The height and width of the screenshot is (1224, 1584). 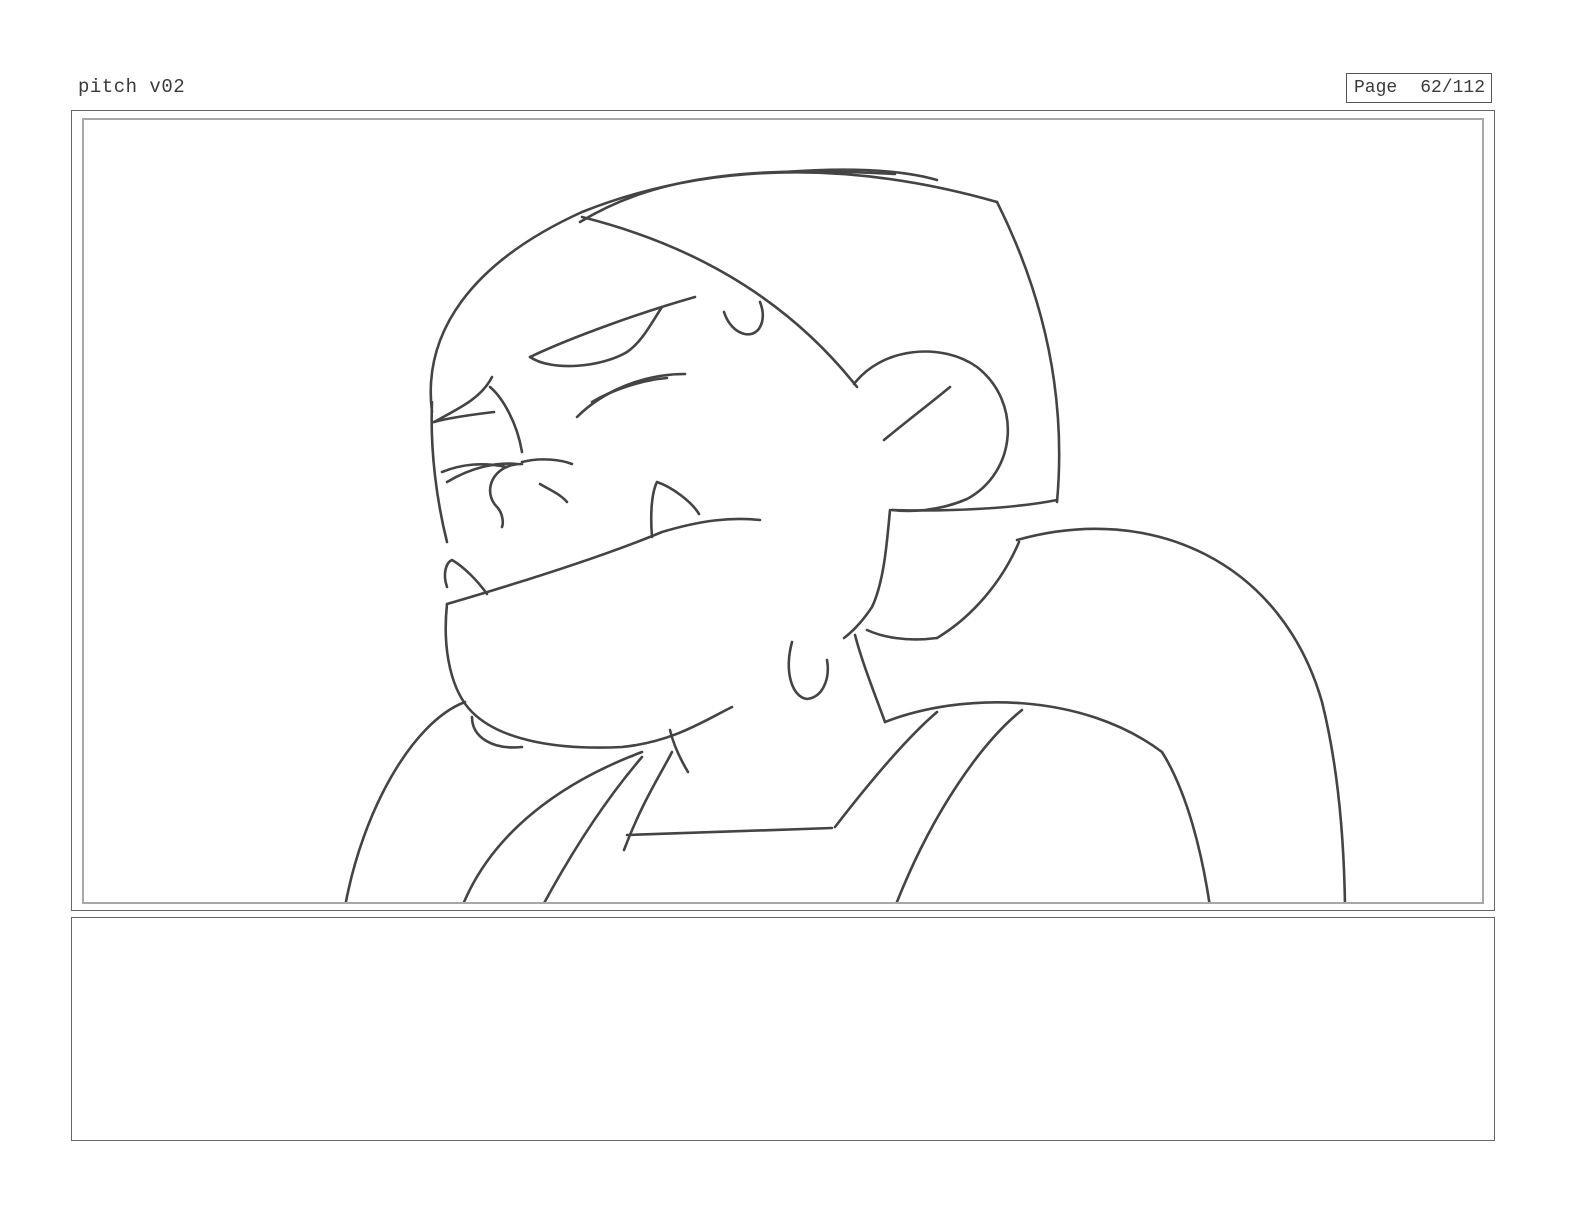 What do you see at coordinates (1452, 88) in the screenshot?
I see `page-number: 62/112` at bounding box center [1452, 88].